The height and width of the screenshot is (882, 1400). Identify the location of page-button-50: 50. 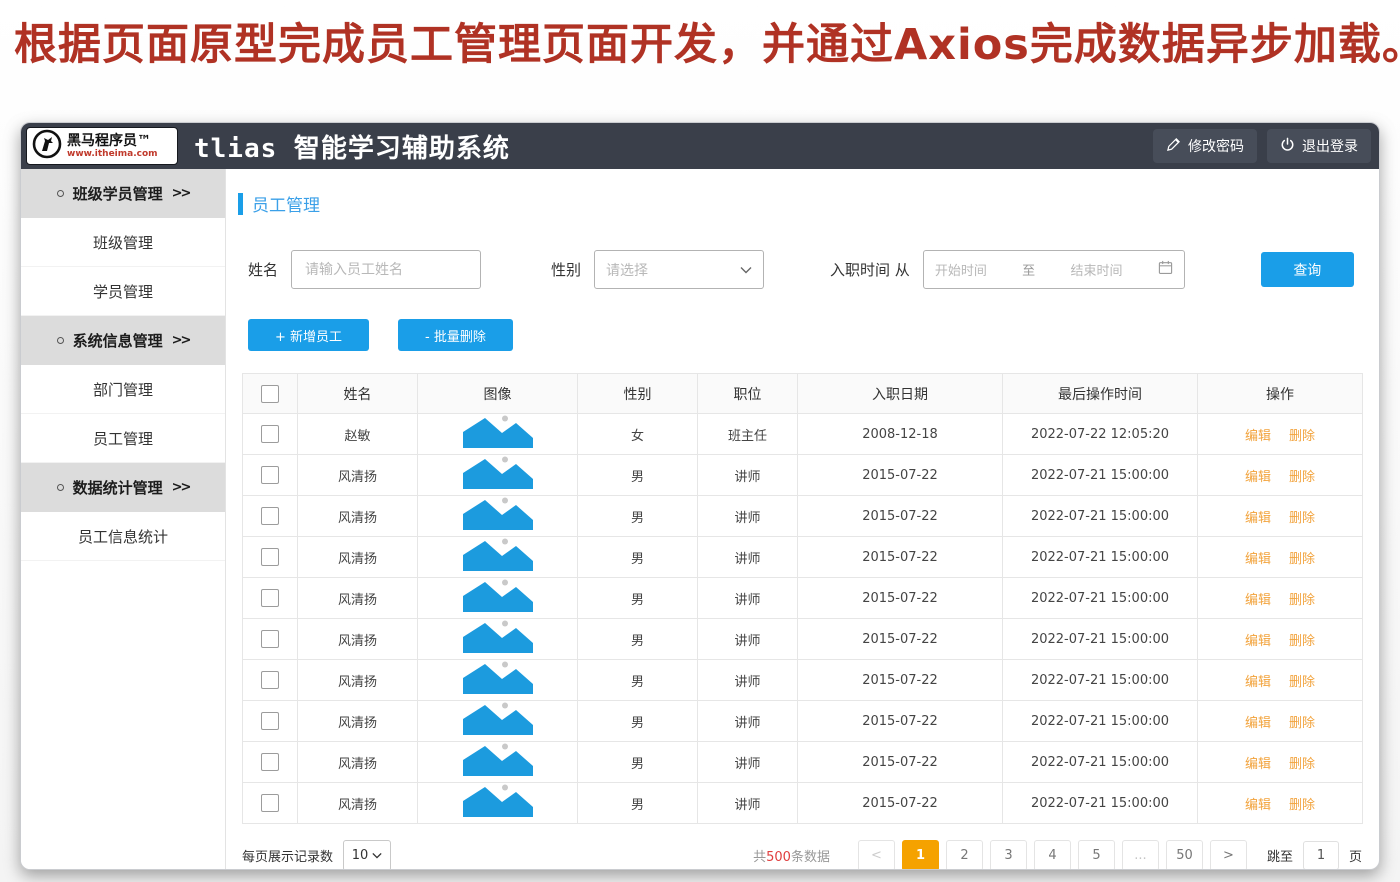
(1184, 854).